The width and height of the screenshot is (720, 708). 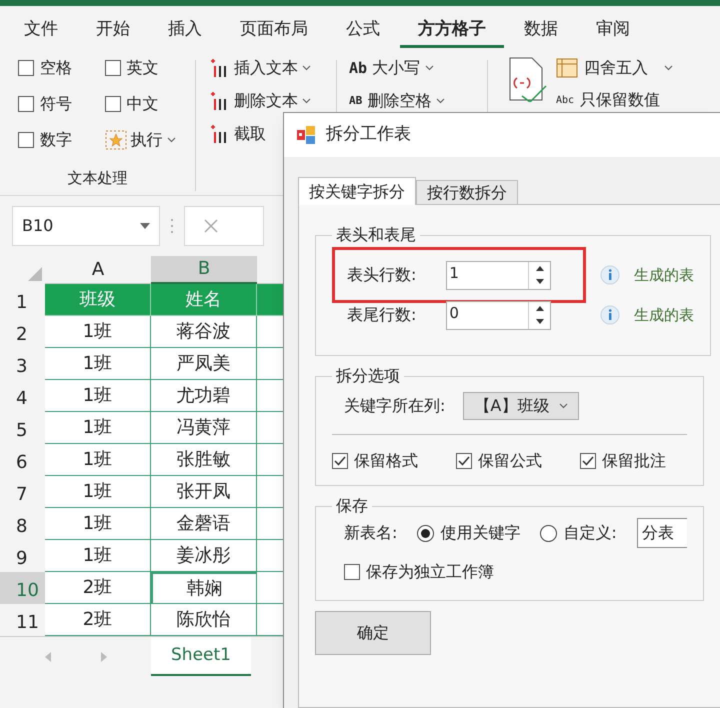 What do you see at coordinates (412, 101) in the screenshot?
I see `ribbon-button: AB 删除空格` at bounding box center [412, 101].